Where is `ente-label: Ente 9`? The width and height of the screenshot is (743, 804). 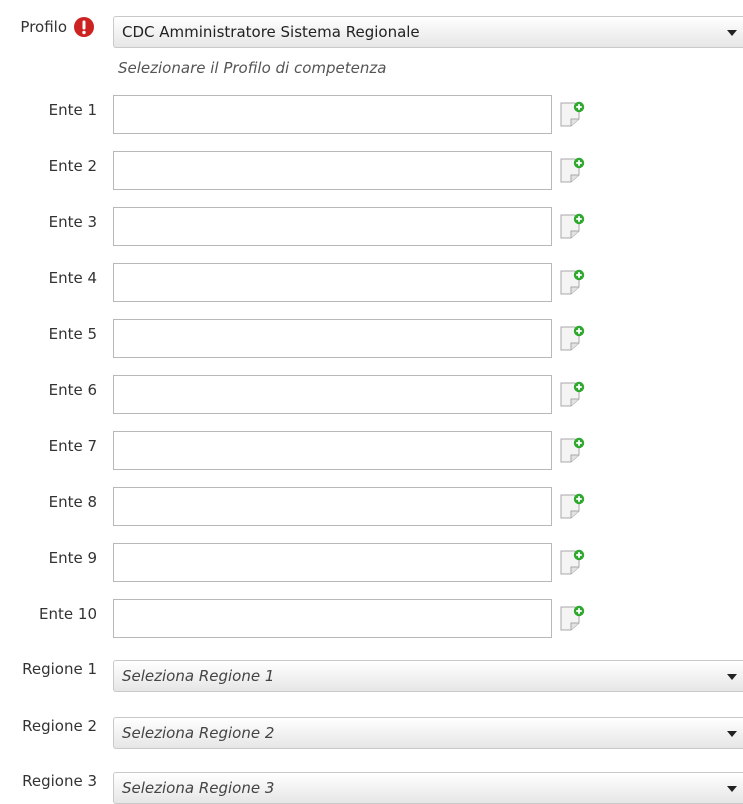
ente-label: Ente 9 is located at coordinates (72, 558).